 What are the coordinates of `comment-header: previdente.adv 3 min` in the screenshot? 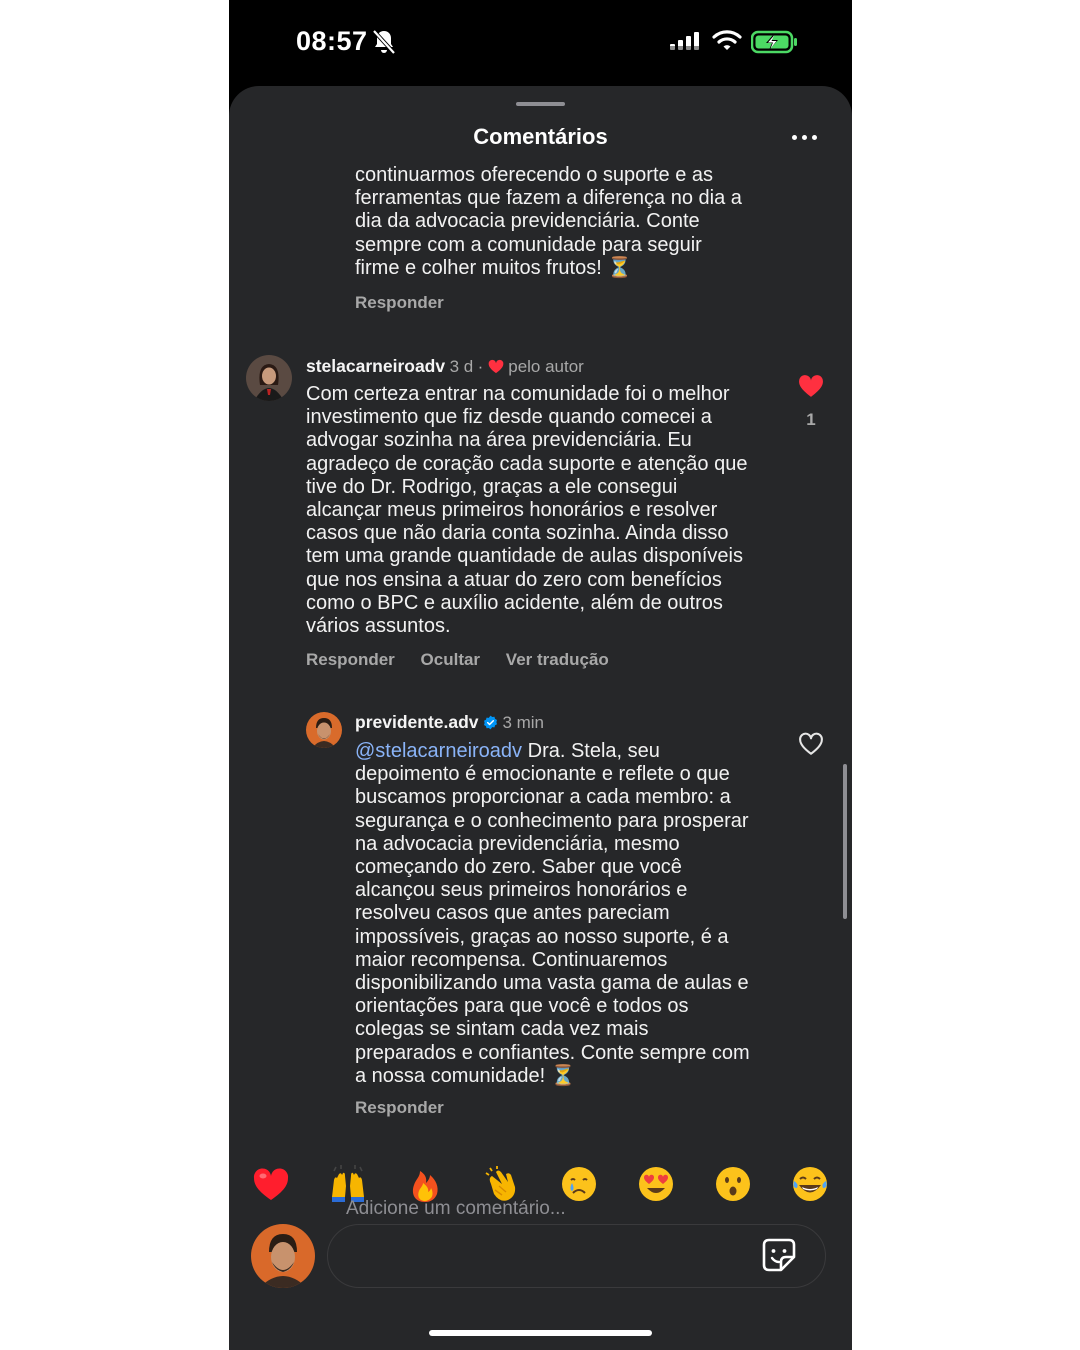 It's located at (449, 722).